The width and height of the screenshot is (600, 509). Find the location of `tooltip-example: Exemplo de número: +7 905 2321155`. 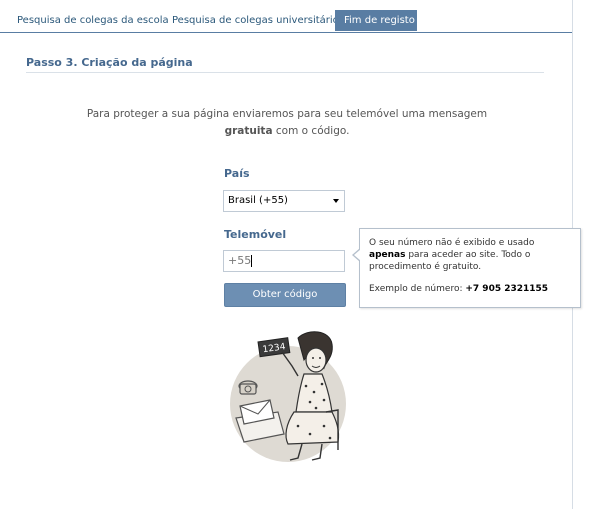

tooltip-example: Exemplo de número: +7 905 2321155 is located at coordinates (470, 289).